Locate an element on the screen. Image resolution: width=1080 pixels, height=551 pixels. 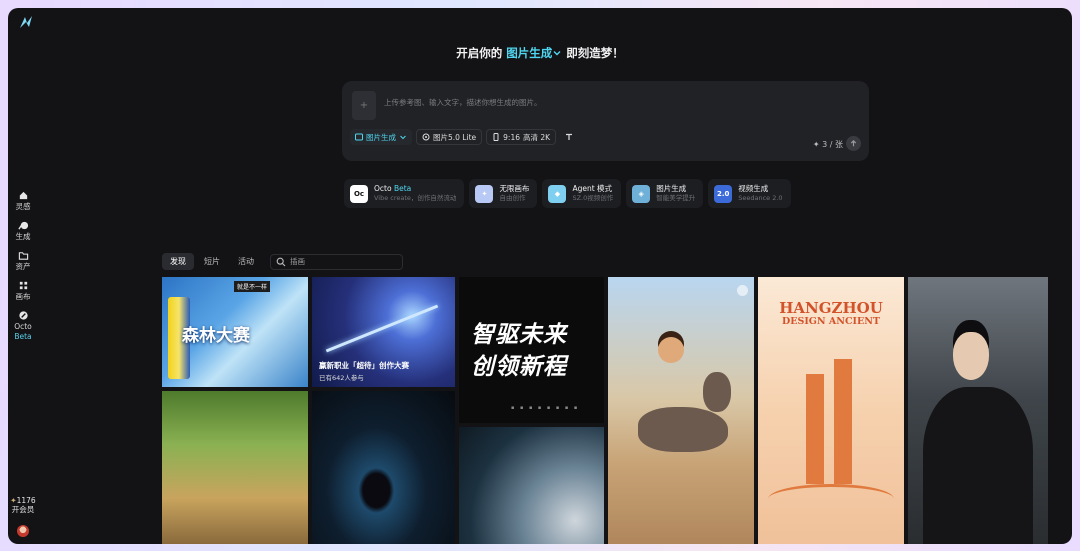
sidebar-item-label: 画布 is located at coordinates (23, 296).